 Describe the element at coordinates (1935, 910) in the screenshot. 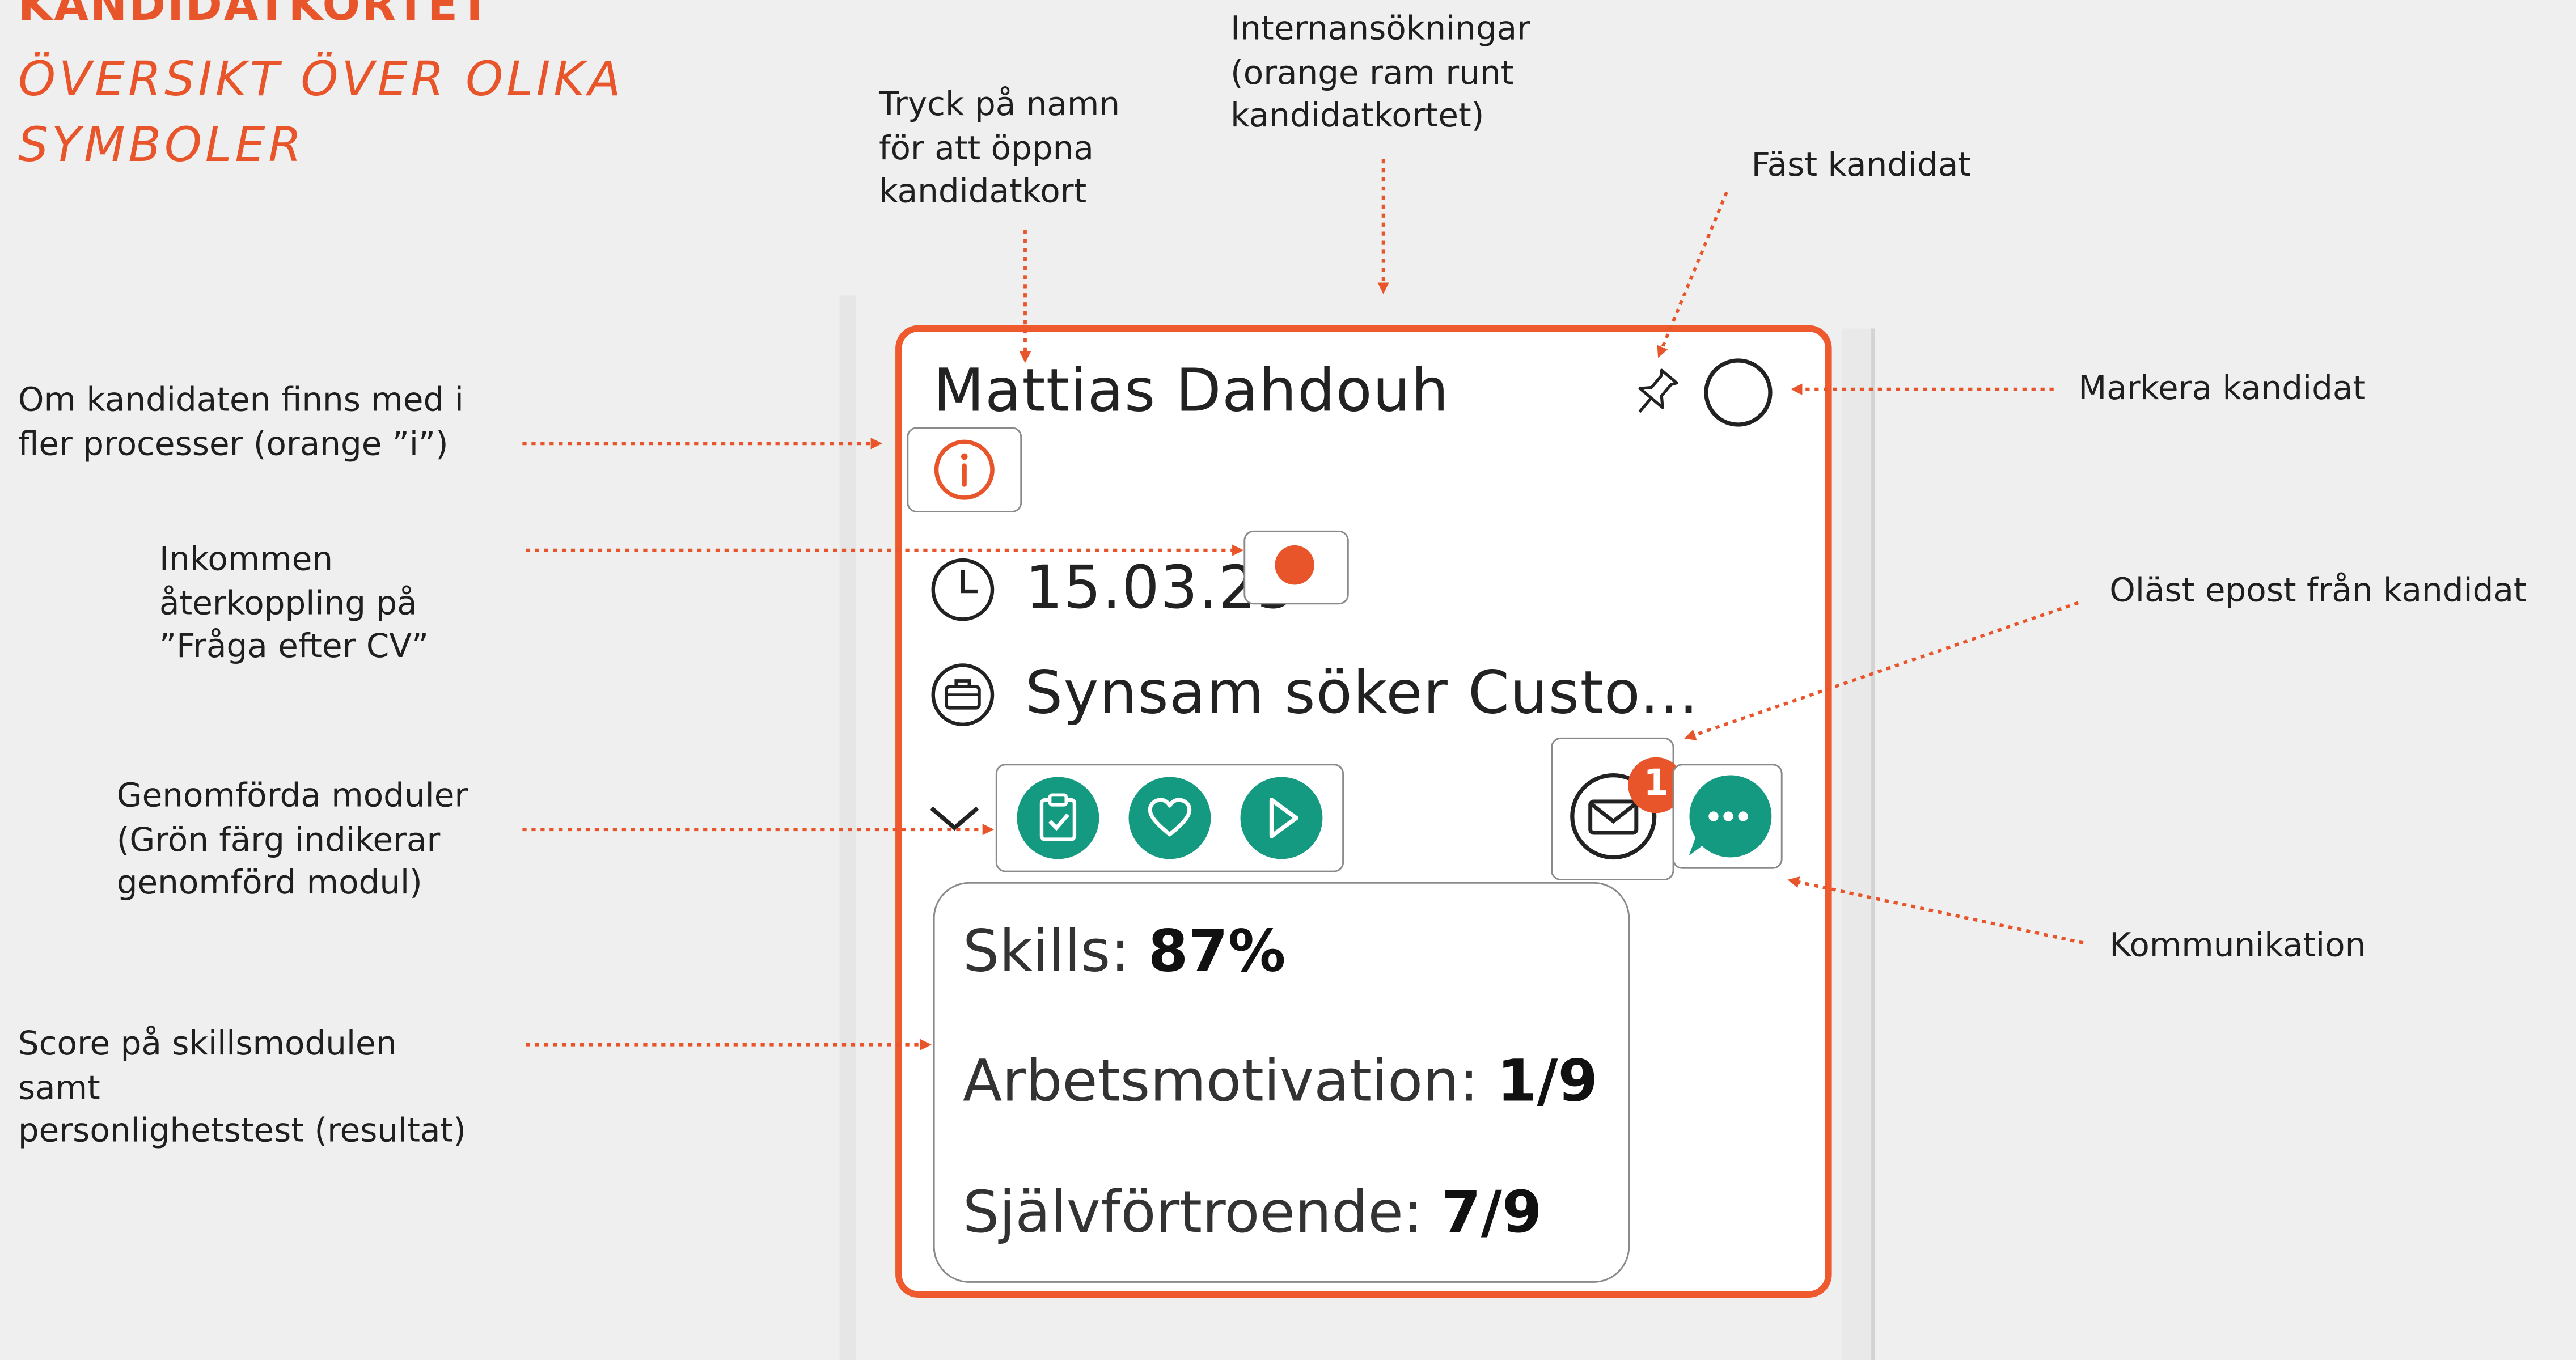

I see `arrow-communication` at that location.